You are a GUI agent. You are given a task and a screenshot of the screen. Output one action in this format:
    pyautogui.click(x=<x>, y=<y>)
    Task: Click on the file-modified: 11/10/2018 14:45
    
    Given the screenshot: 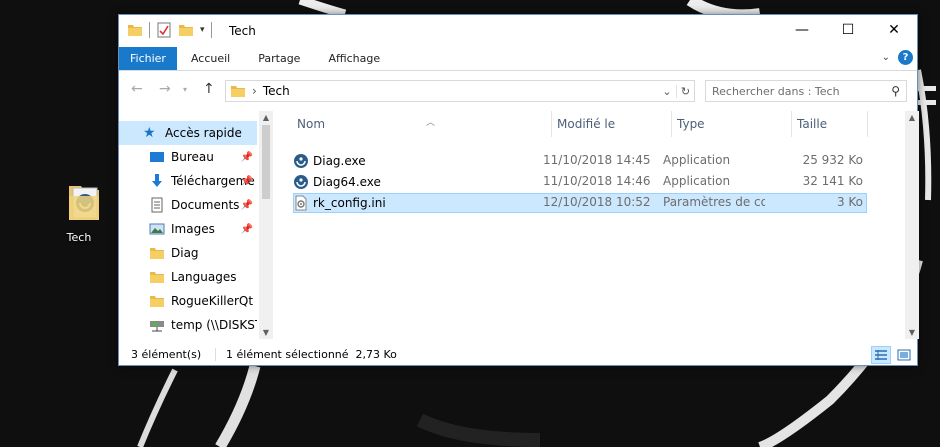 What is the action you would take?
    pyautogui.click(x=597, y=160)
    